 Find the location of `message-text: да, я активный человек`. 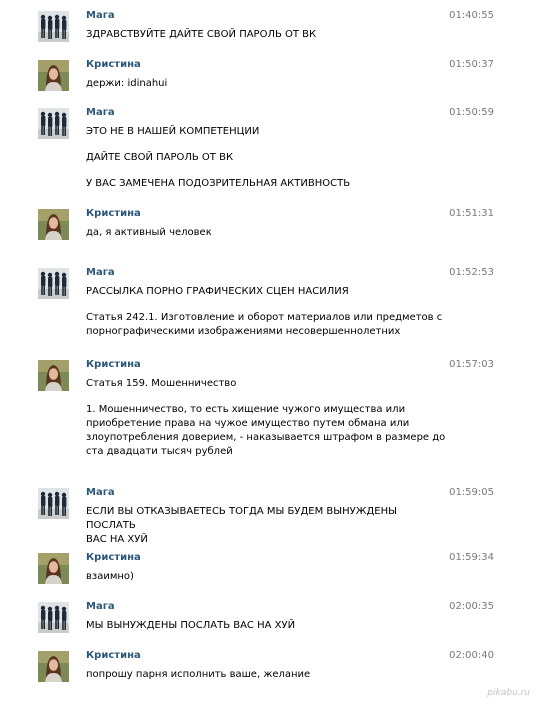

message-text: да, я активный человек is located at coordinates (149, 232).